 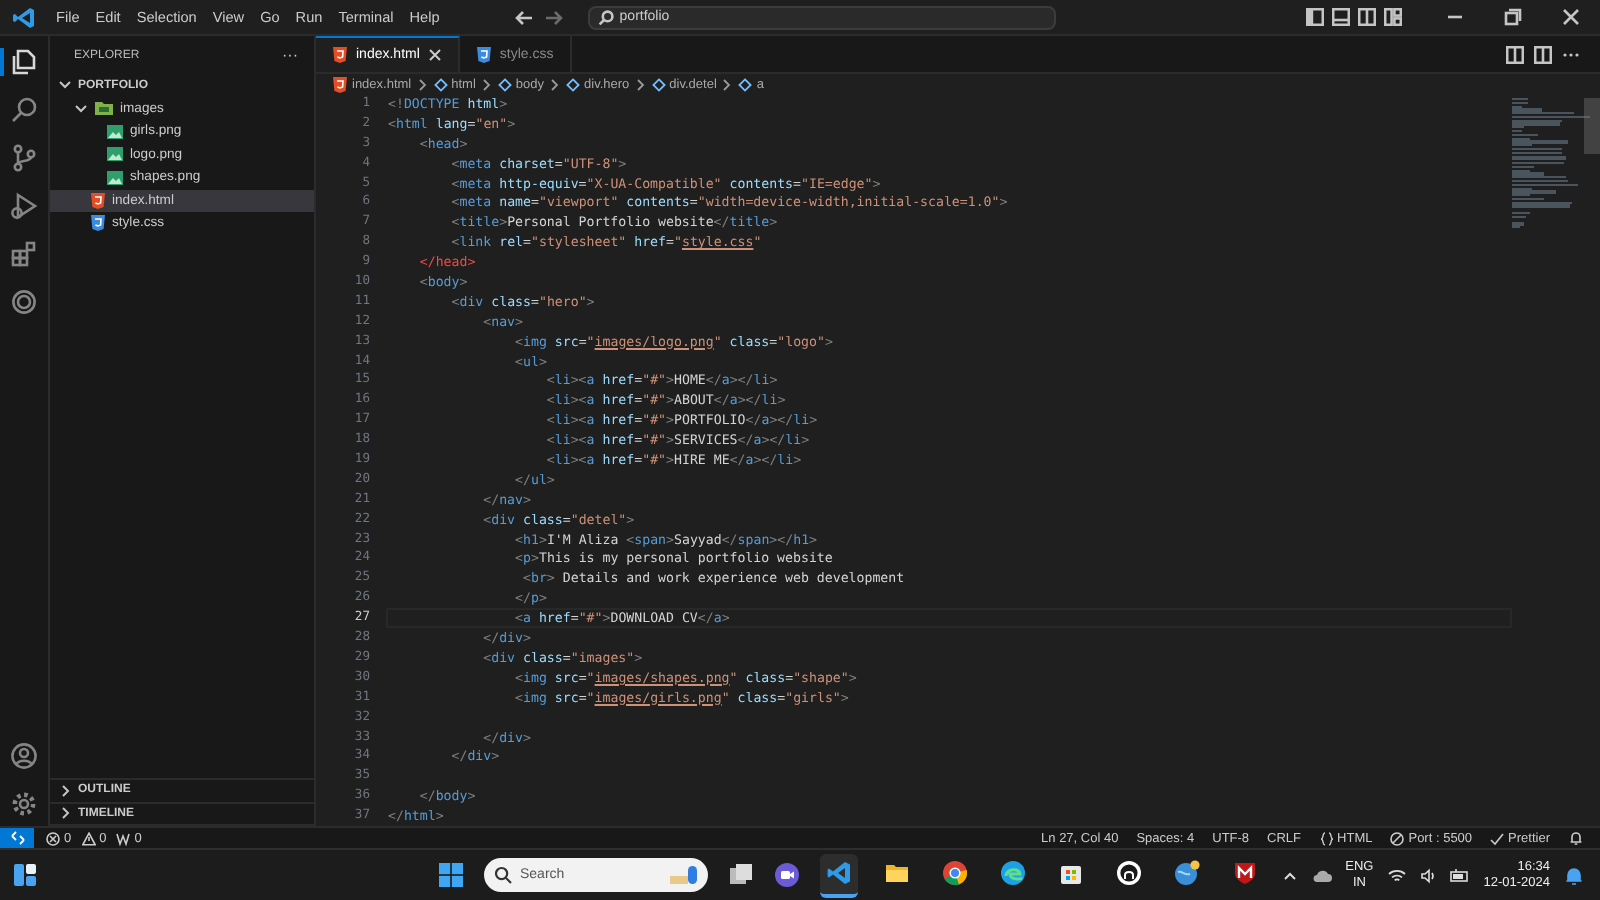 I want to click on wave-browser-icon, so click(x=1013, y=873).